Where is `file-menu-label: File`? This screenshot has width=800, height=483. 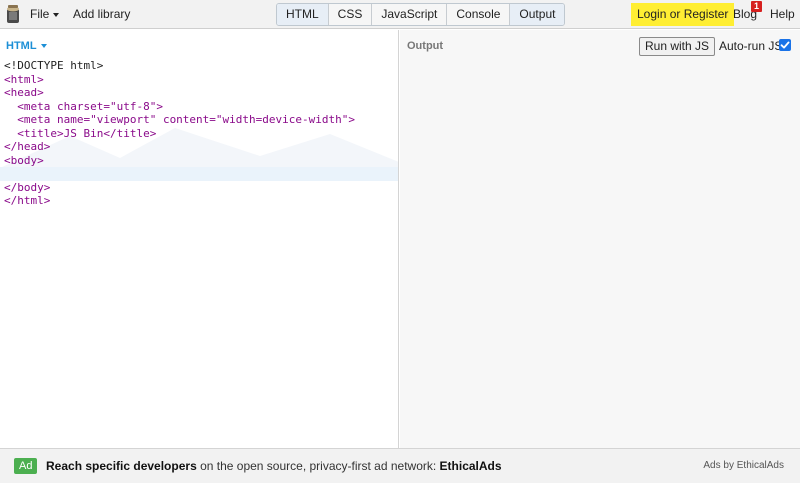
file-menu-label: File is located at coordinates (40, 14).